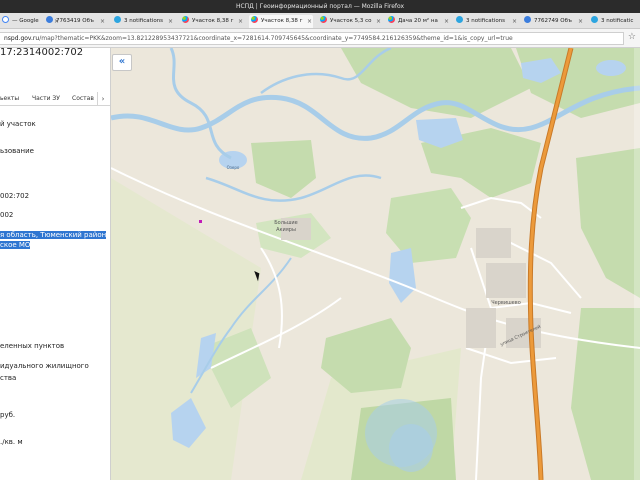 Image resolution: width=640 pixels, height=480 pixels. What do you see at coordinates (286, 230) in the screenshot?
I see `map-label-village-1b: Акияры` at bounding box center [286, 230].